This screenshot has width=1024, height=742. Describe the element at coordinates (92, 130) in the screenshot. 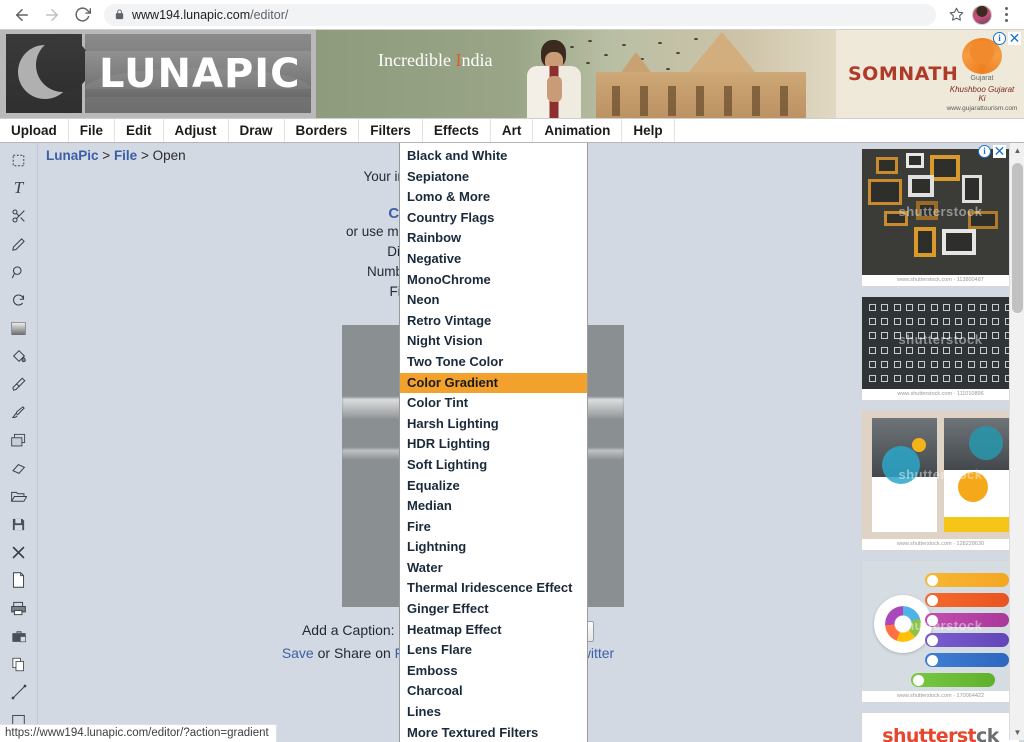

I see `menu-file: File` at that location.